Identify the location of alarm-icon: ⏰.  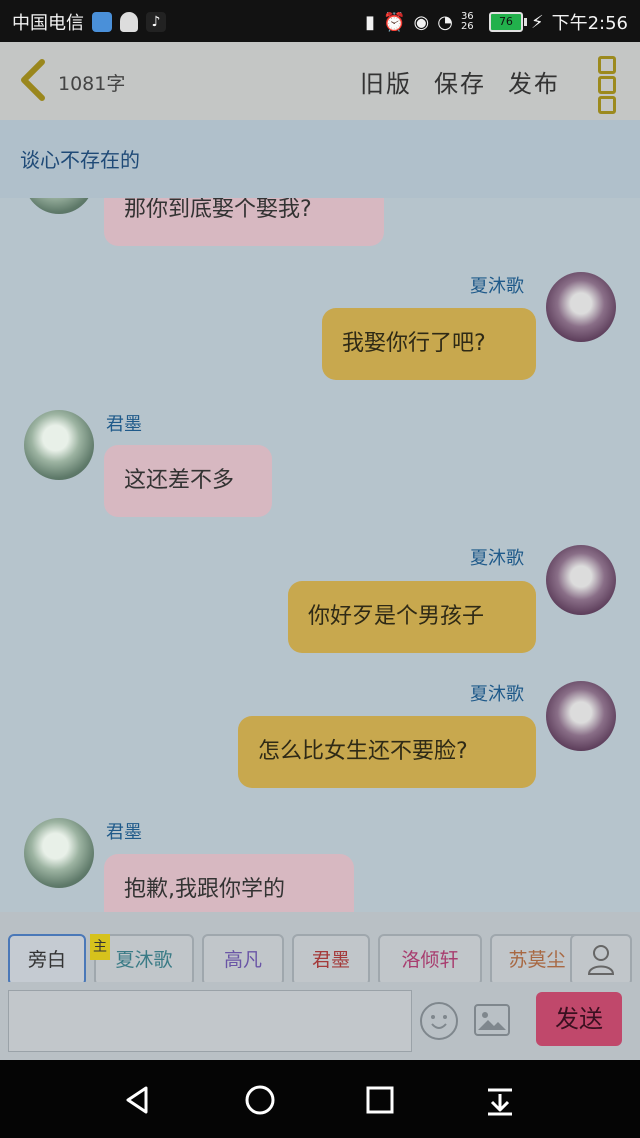
(394, 22).